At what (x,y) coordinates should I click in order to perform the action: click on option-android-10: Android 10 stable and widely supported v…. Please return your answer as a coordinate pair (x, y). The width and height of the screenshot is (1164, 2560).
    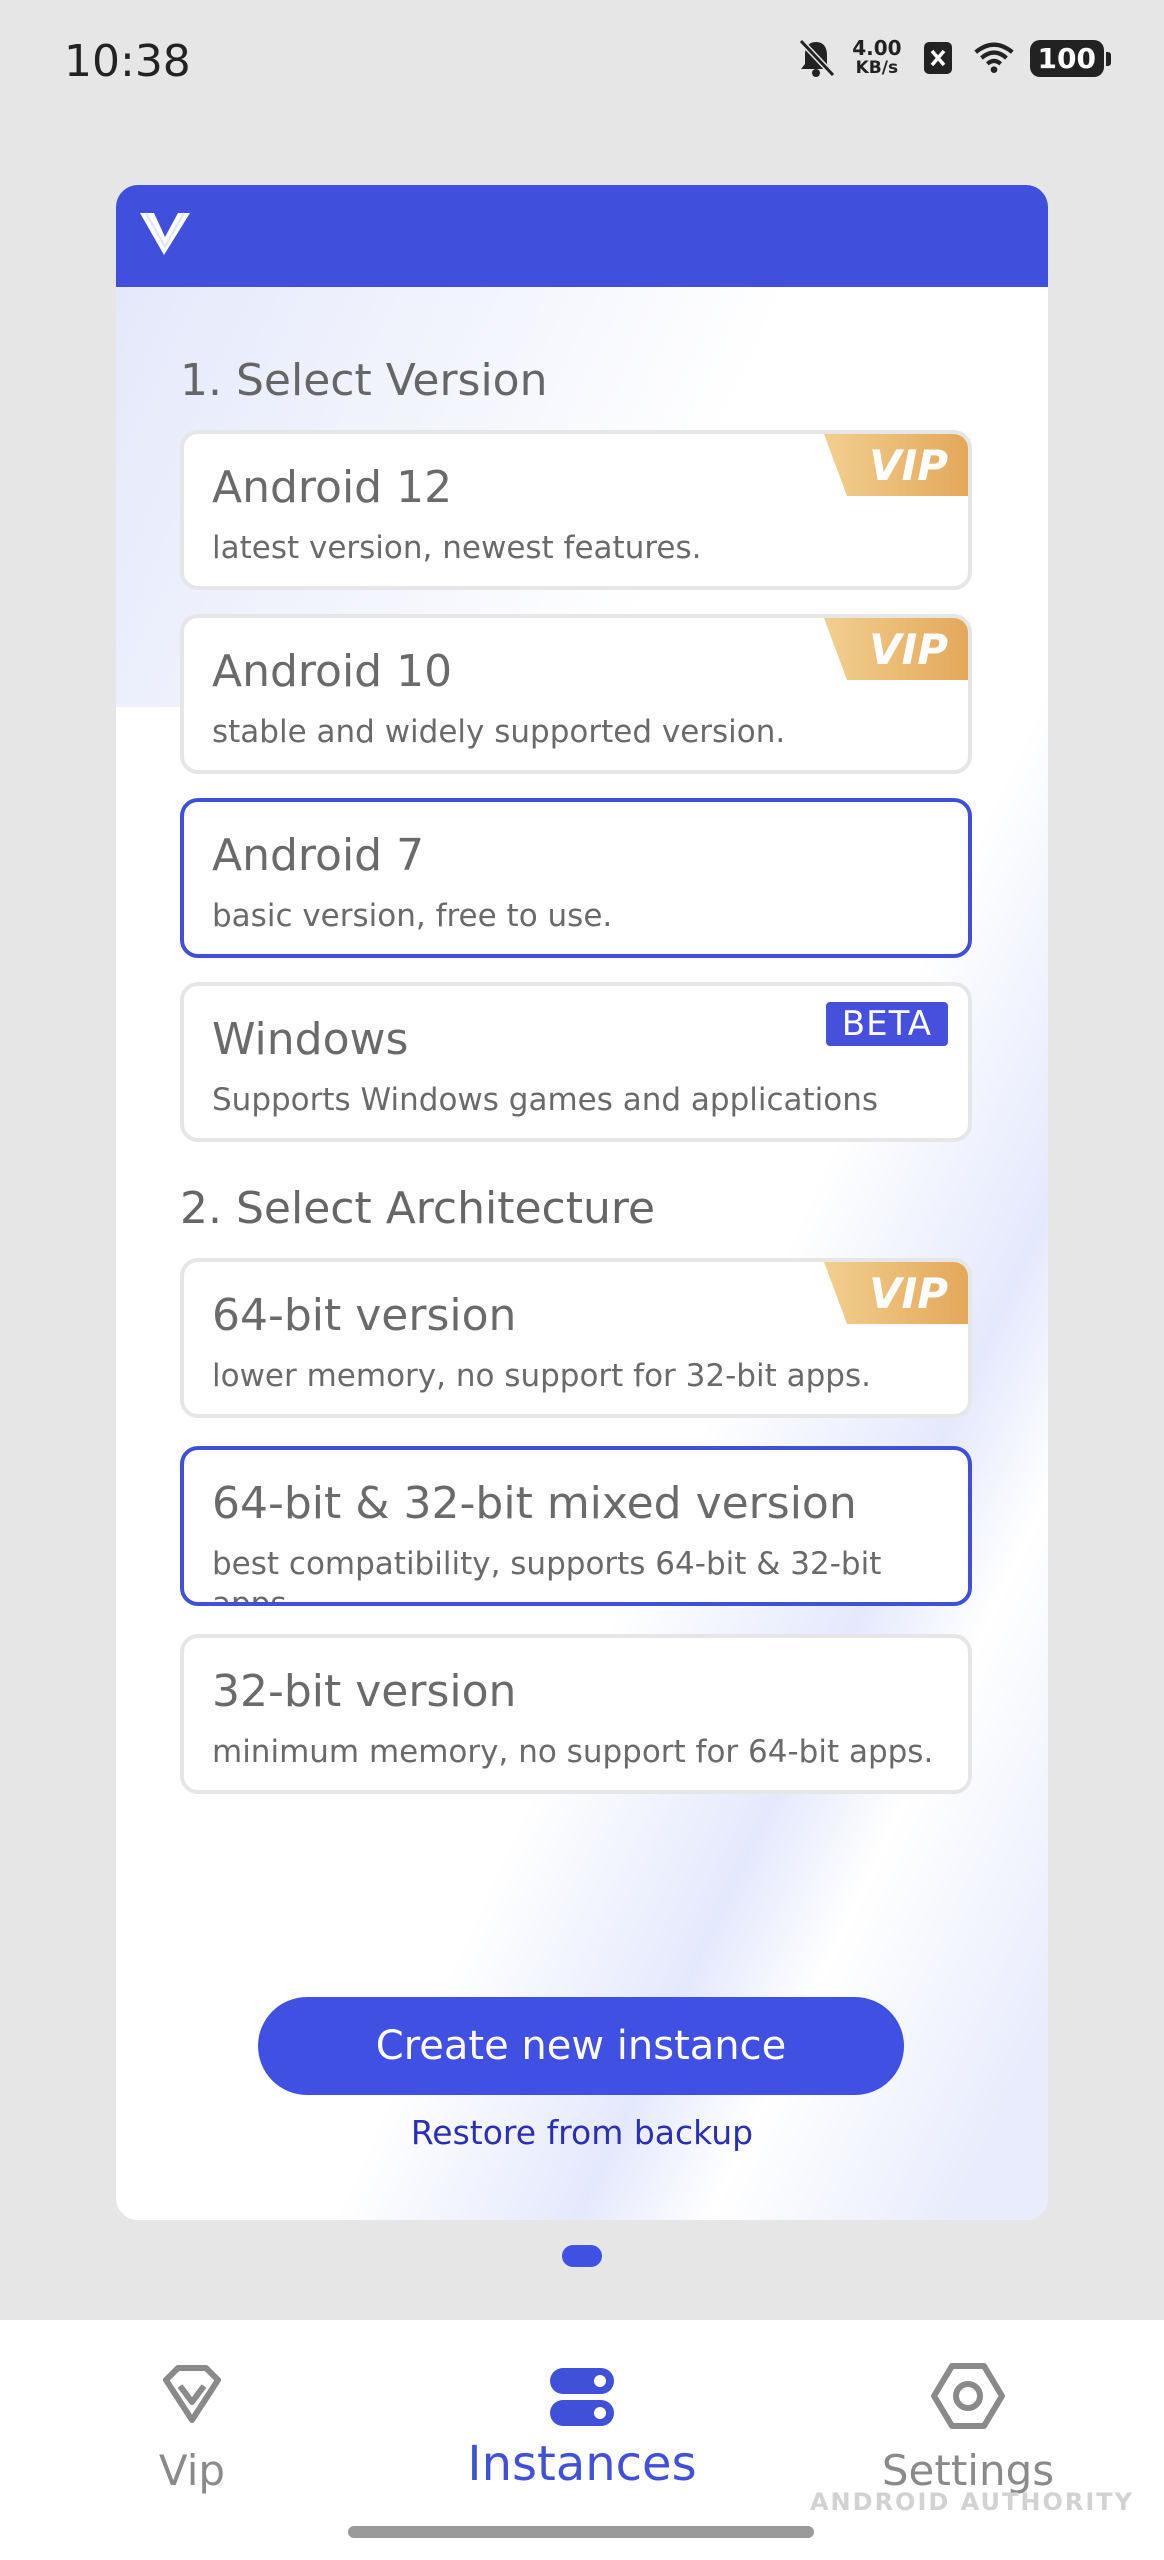
    Looking at the image, I should click on (576, 694).